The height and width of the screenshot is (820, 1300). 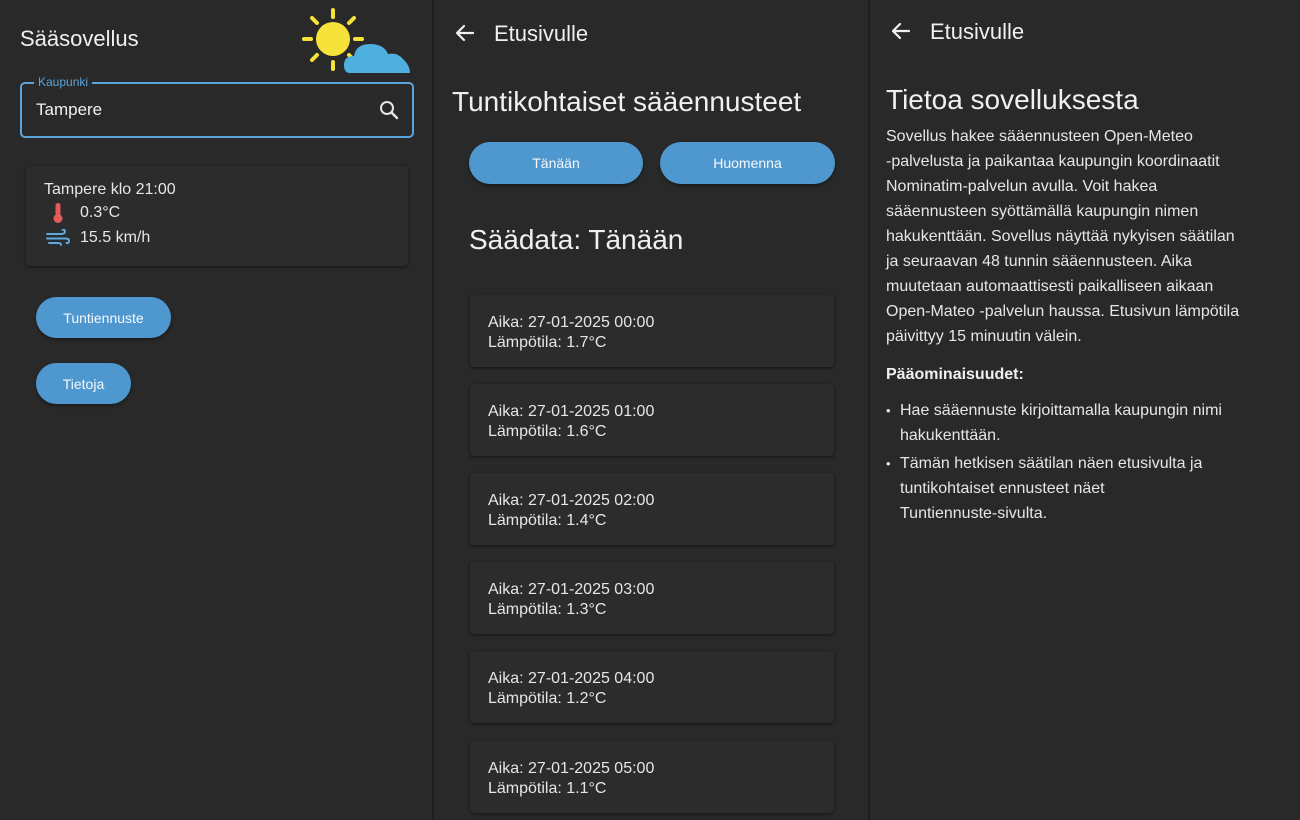 What do you see at coordinates (103, 317) in the screenshot?
I see `hourly-forecast-button: Tuntiennuste` at bounding box center [103, 317].